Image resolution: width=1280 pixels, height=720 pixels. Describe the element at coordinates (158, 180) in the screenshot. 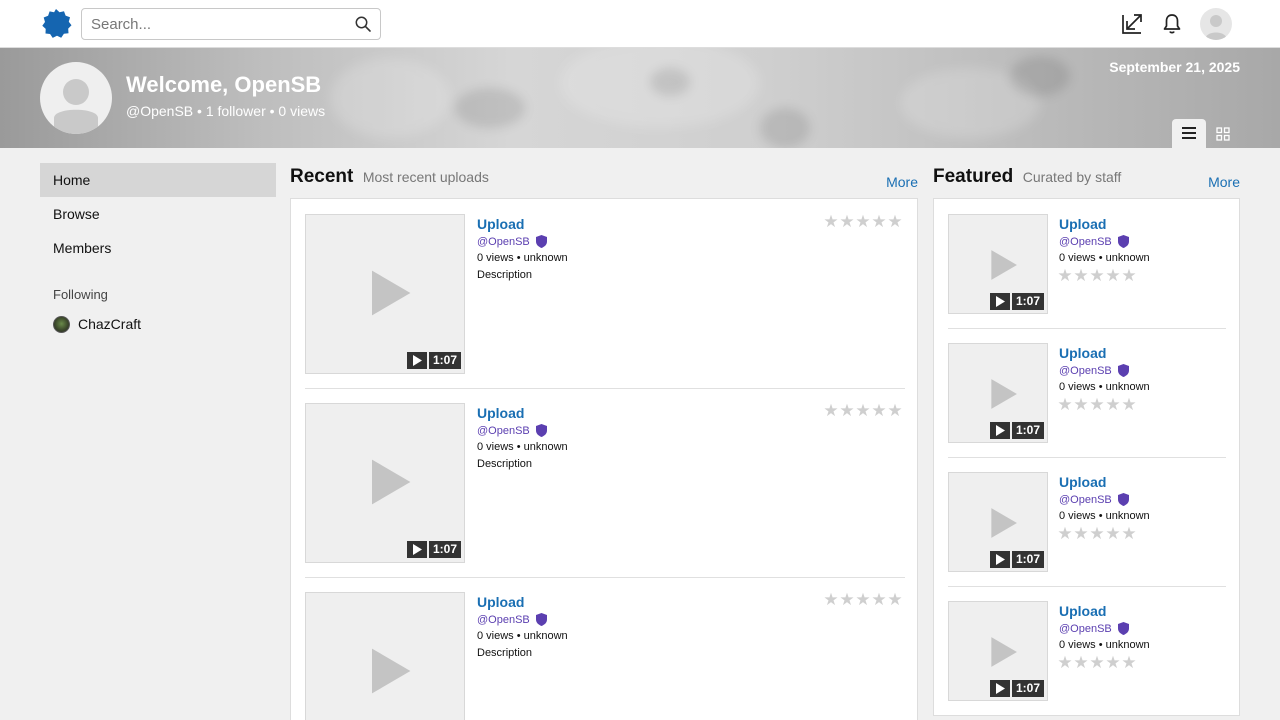

I see `sidebar-item-home: Home` at that location.